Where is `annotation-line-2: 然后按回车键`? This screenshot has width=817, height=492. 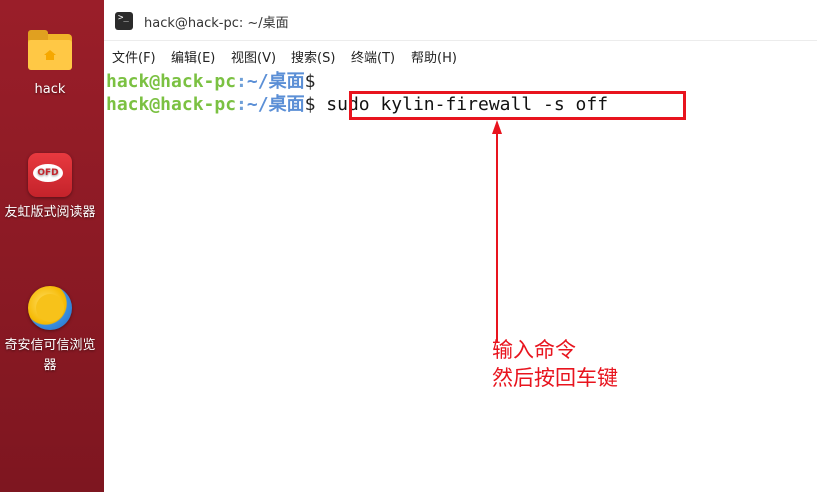 annotation-line-2: 然后按回车键 is located at coordinates (555, 378).